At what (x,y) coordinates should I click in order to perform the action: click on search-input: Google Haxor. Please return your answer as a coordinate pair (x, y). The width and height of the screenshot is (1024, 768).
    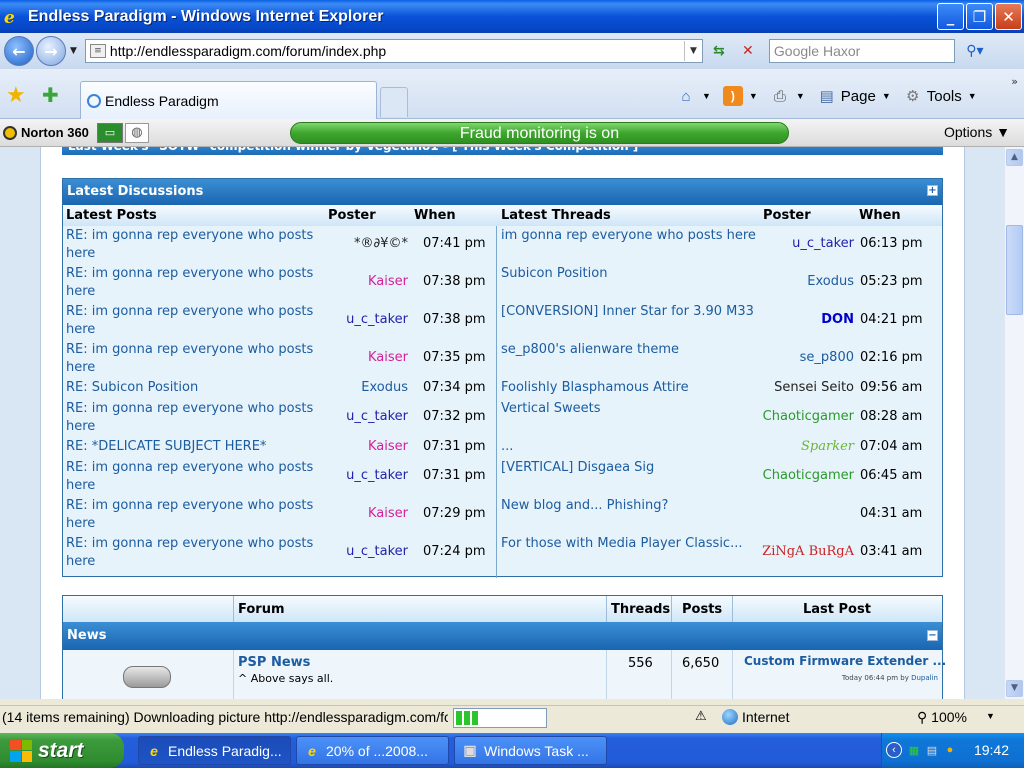
    Looking at the image, I should click on (861, 51).